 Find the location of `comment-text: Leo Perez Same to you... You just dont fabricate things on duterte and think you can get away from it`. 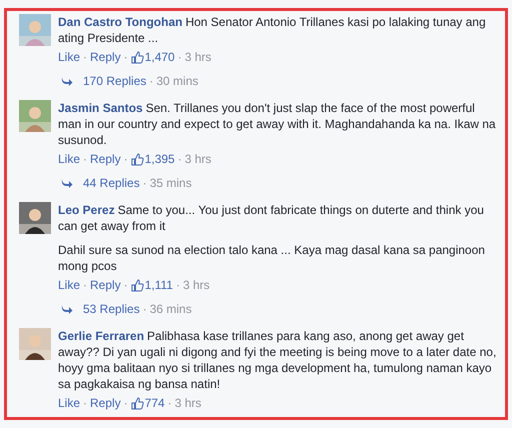

comment-text: Leo Perez Same to you... You just dont fabricate things on duterte and think you can get away from it is located at coordinates (271, 218).